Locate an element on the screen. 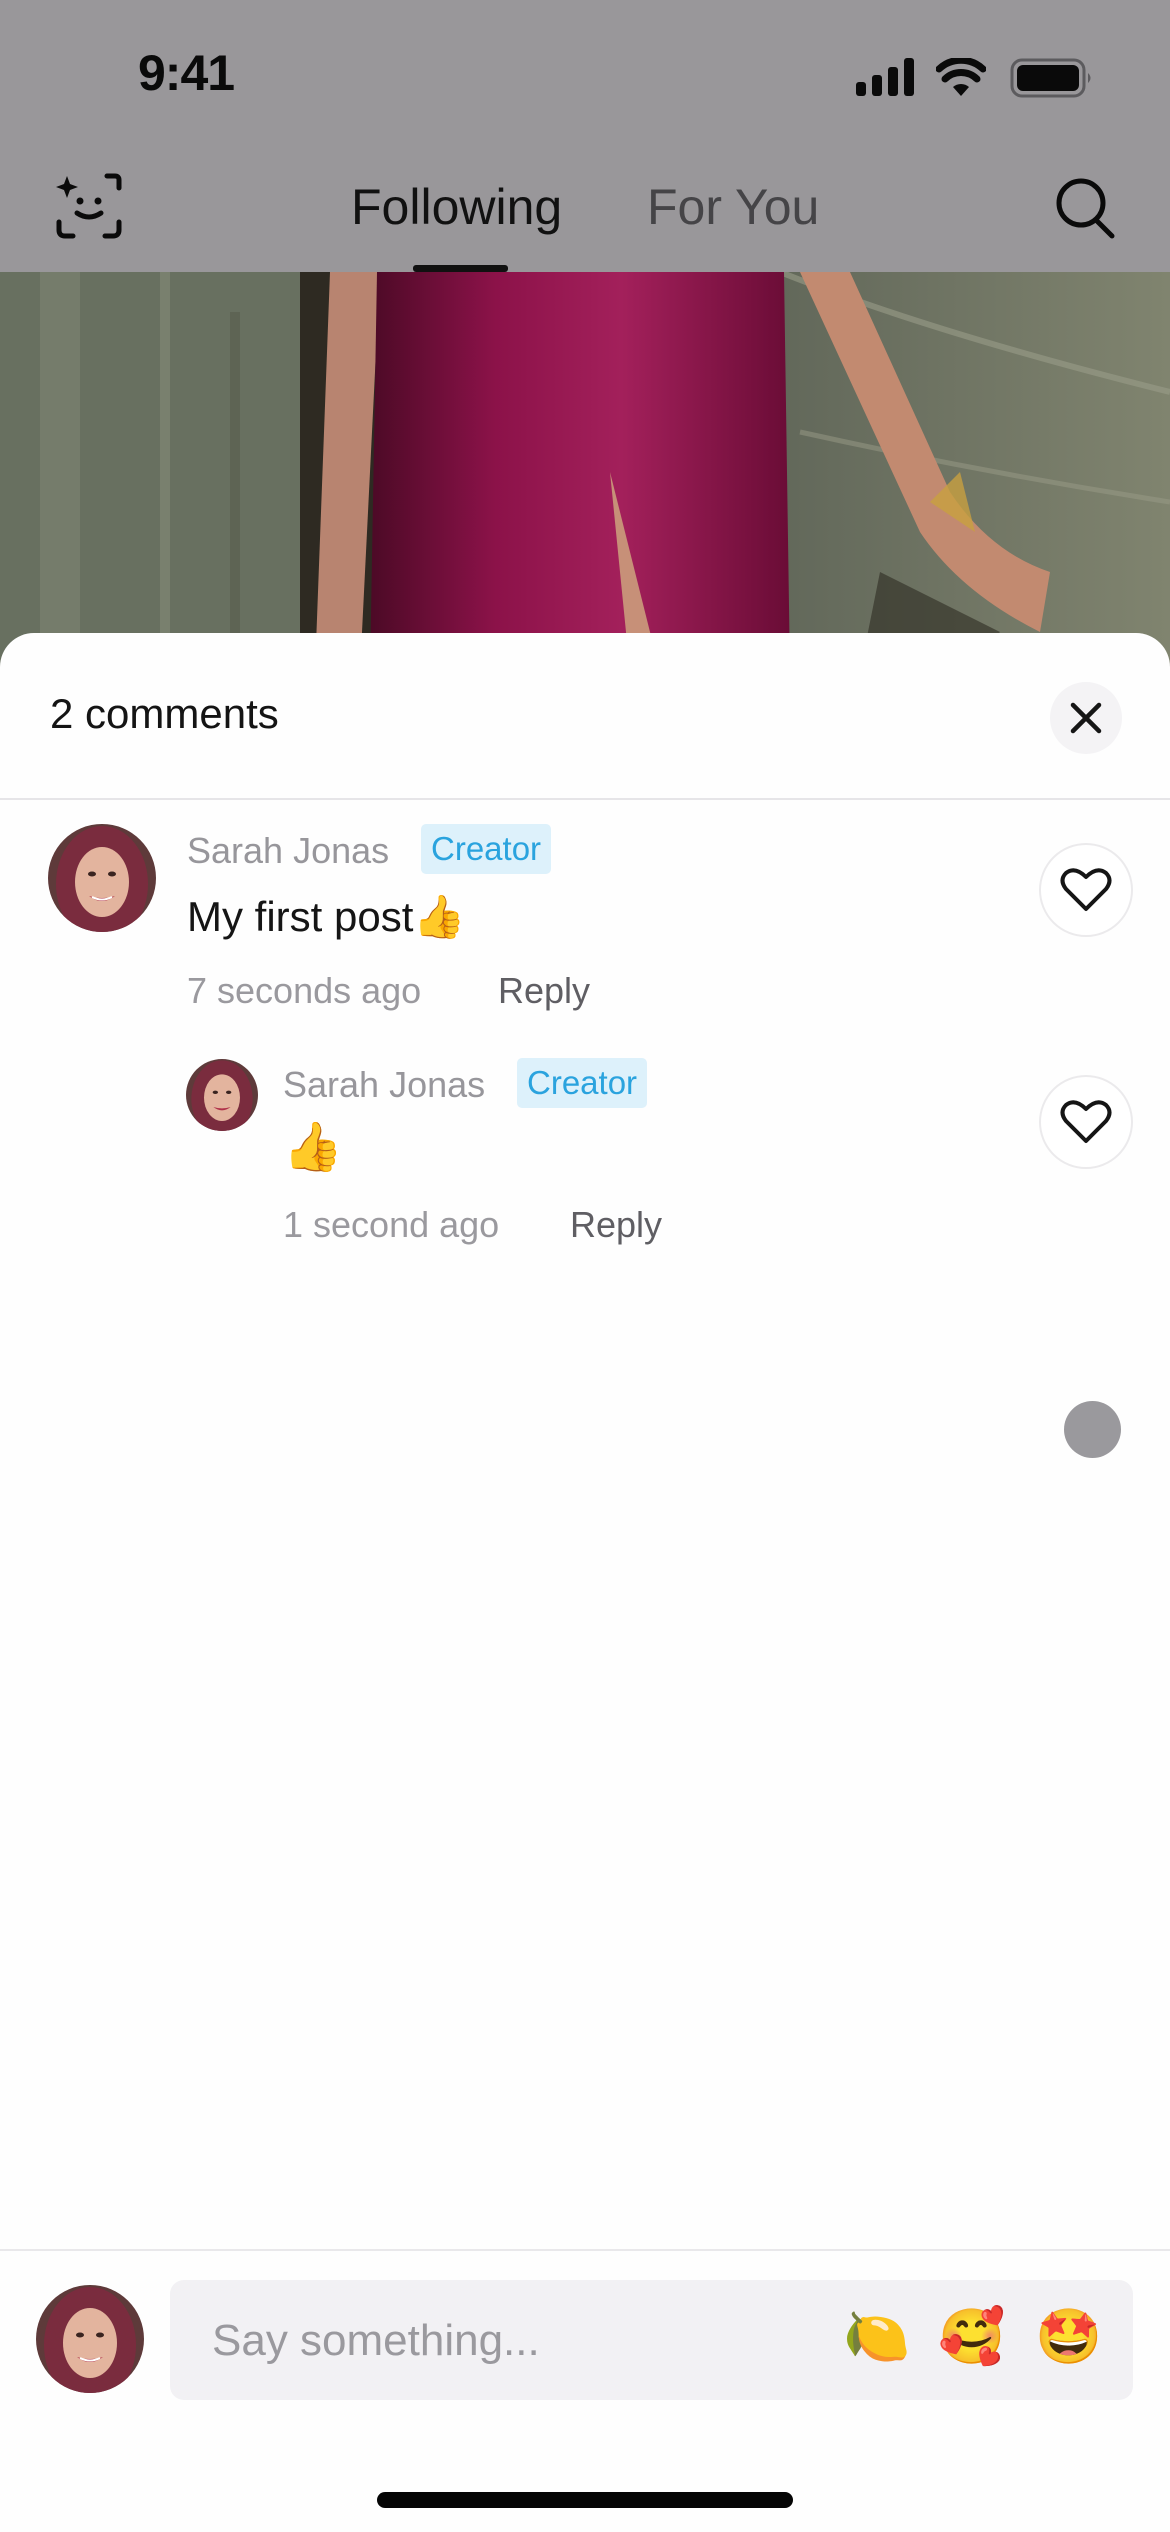  quick-emoji-star-struck: 🤩 is located at coordinates (1068, 2337).